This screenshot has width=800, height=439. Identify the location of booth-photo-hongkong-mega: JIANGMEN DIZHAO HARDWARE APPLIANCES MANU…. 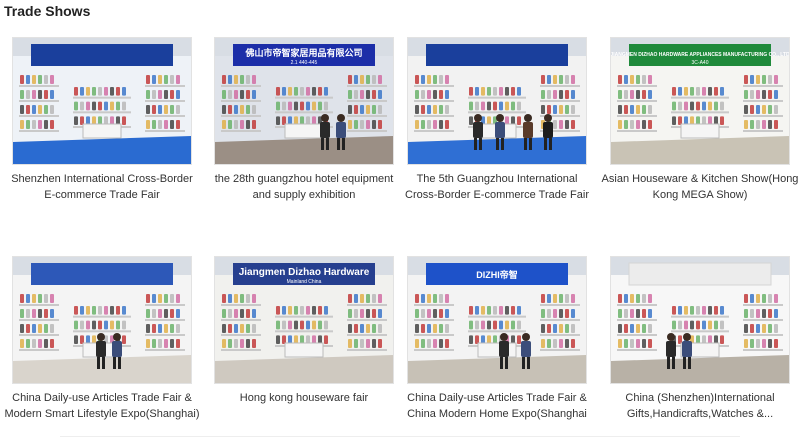
(700, 101).